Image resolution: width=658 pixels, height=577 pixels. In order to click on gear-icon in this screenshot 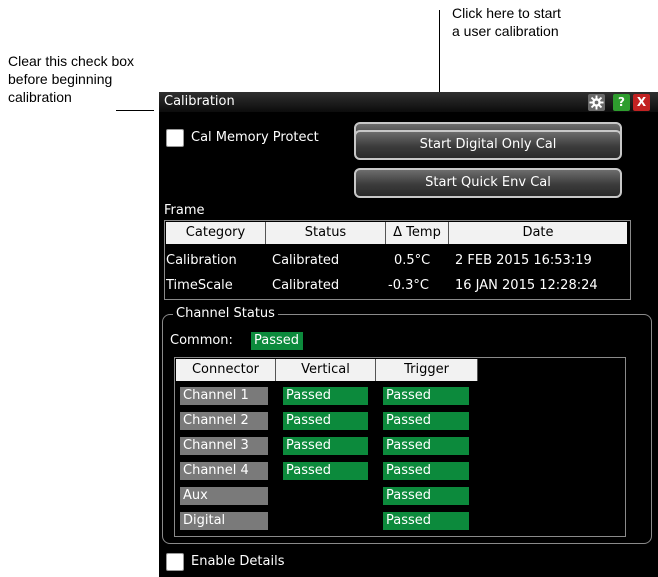, I will do `click(596, 102)`.